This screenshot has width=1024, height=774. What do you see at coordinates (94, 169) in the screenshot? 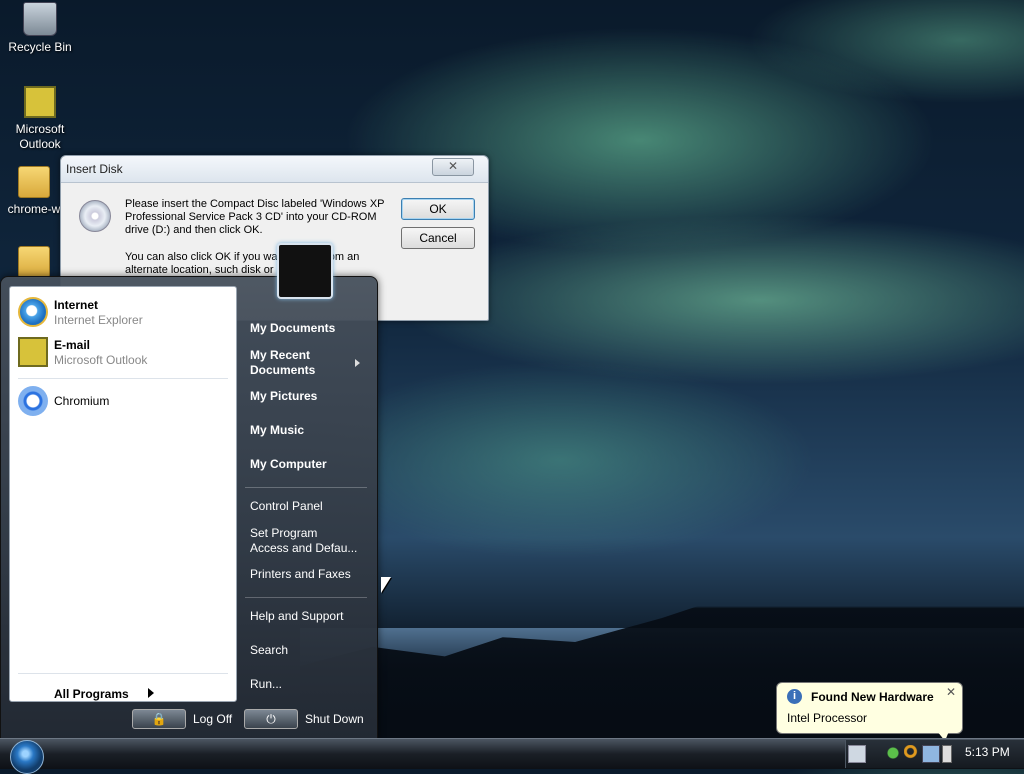
I see `dialog-title: Insert Disk` at bounding box center [94, 169].